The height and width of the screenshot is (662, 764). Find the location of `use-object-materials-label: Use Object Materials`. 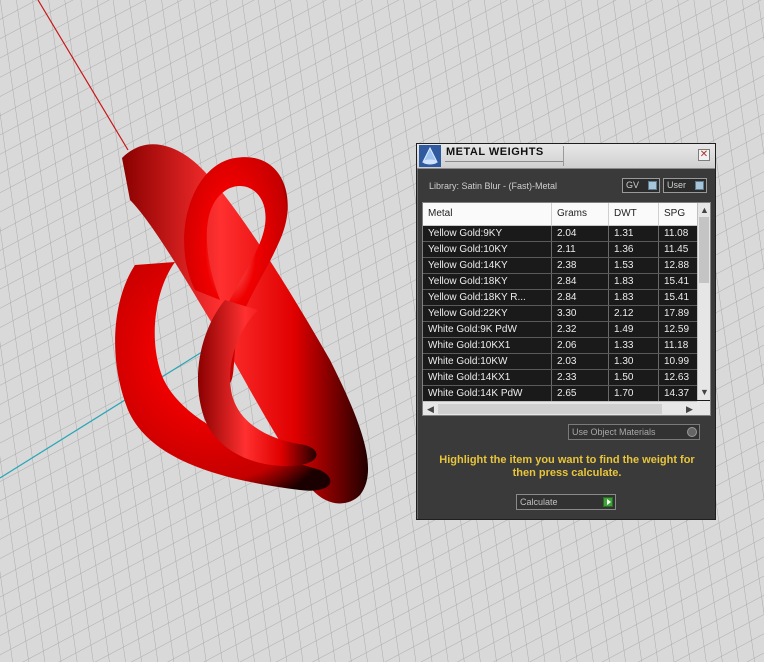

use-object-materials-label: Use Object Materials is located at coordinates (614, 432).